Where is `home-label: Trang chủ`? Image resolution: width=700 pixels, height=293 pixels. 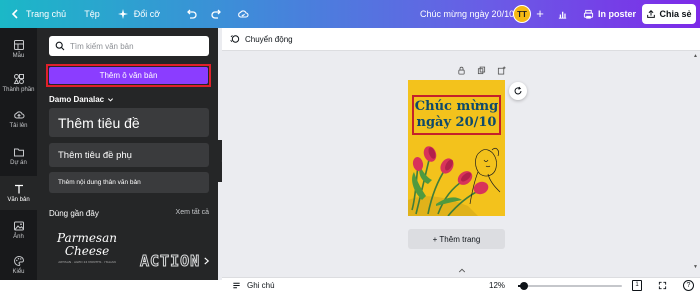 home-label: Trang chủ is located at coordinates (46, 14).